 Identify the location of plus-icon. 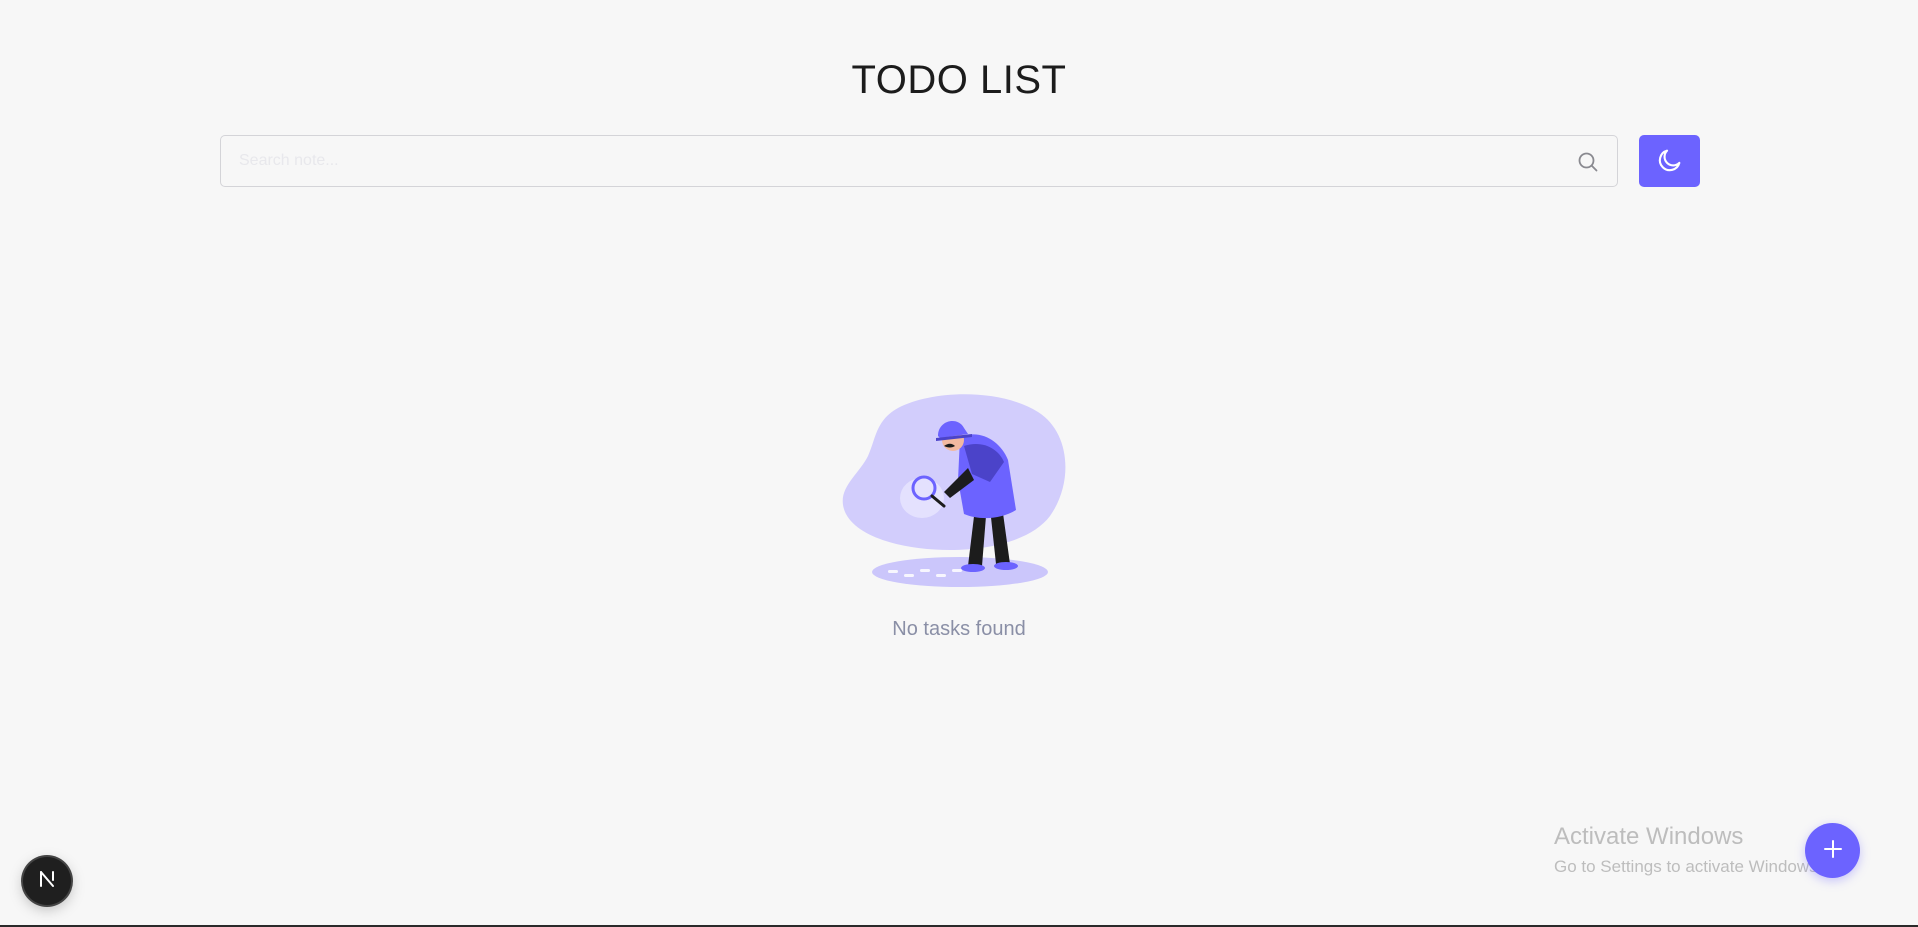
(1833, 850).